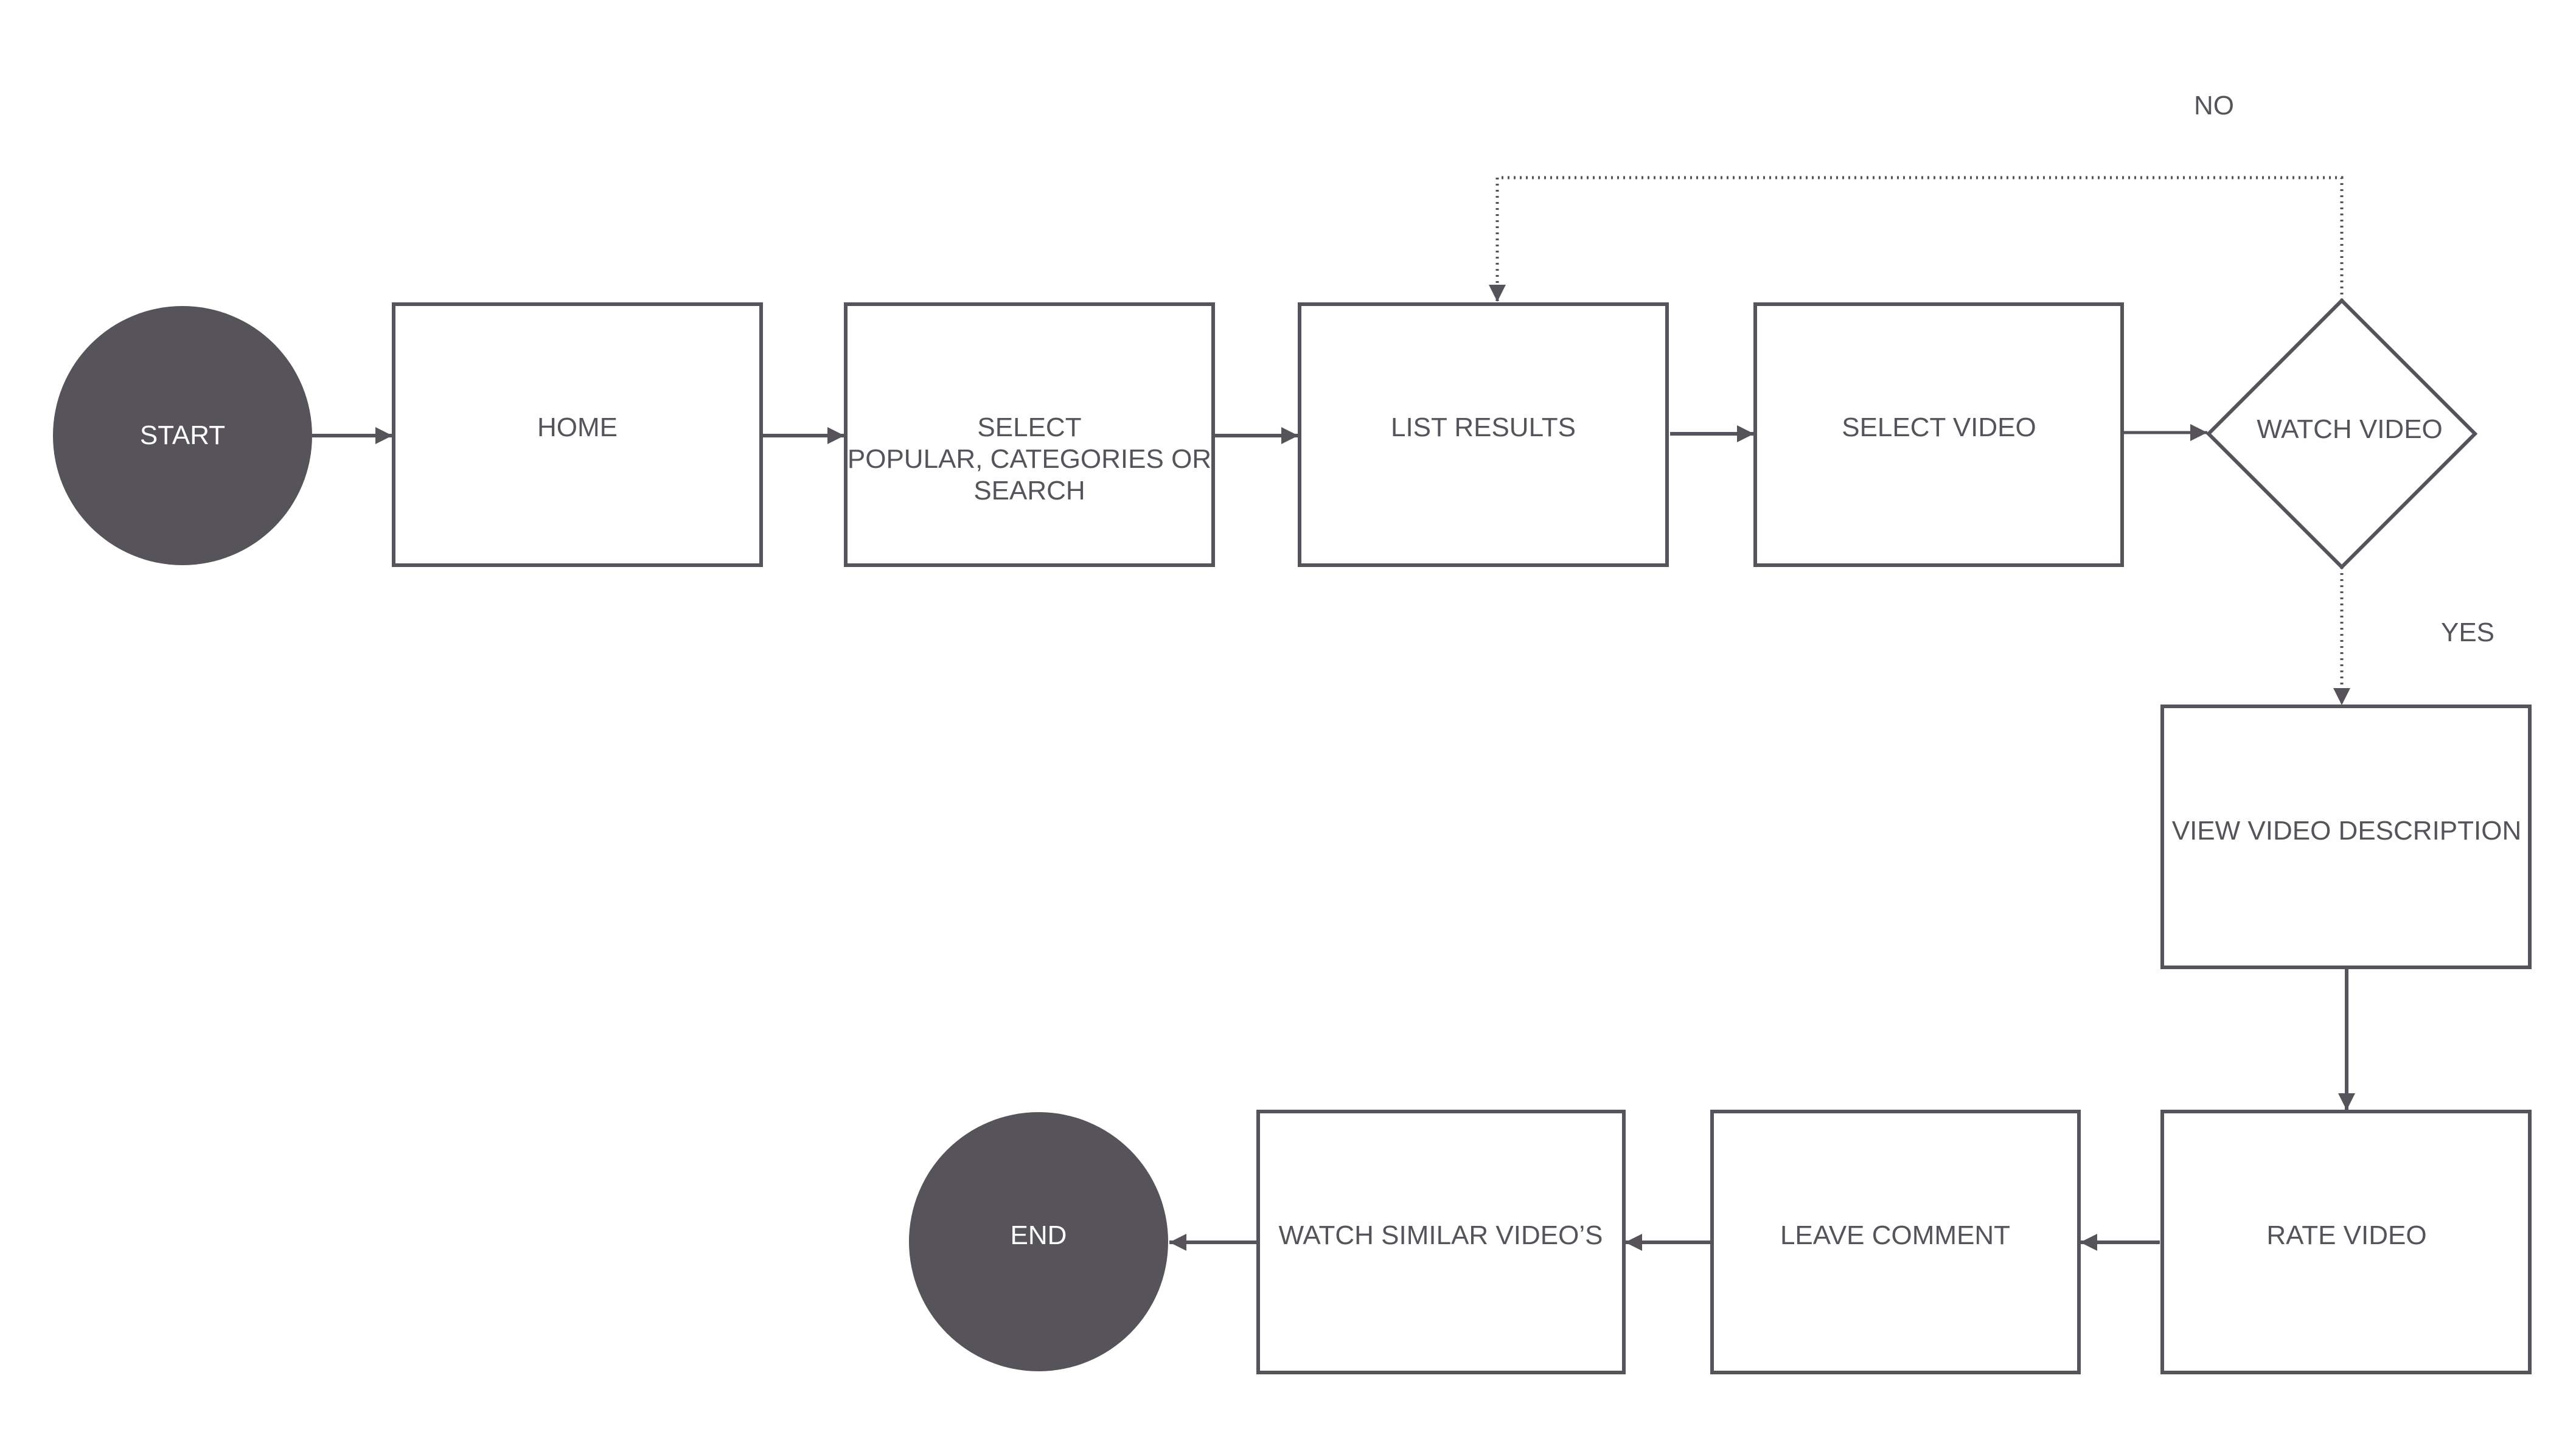 Image resolution: width=2576 pixels, height=1437 pixels. What do you see at coordinates (1916, 239) in the screenshot?
I see `edge-watch-no-loop` at bounding box center [1916, 239].